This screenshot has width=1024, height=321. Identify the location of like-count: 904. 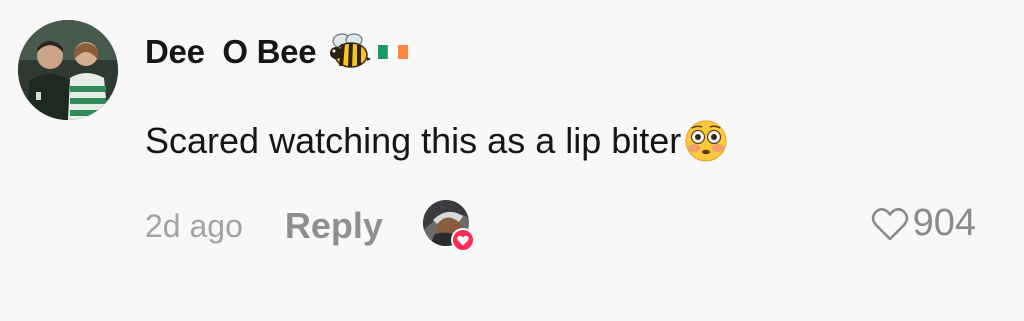
(944, 223).